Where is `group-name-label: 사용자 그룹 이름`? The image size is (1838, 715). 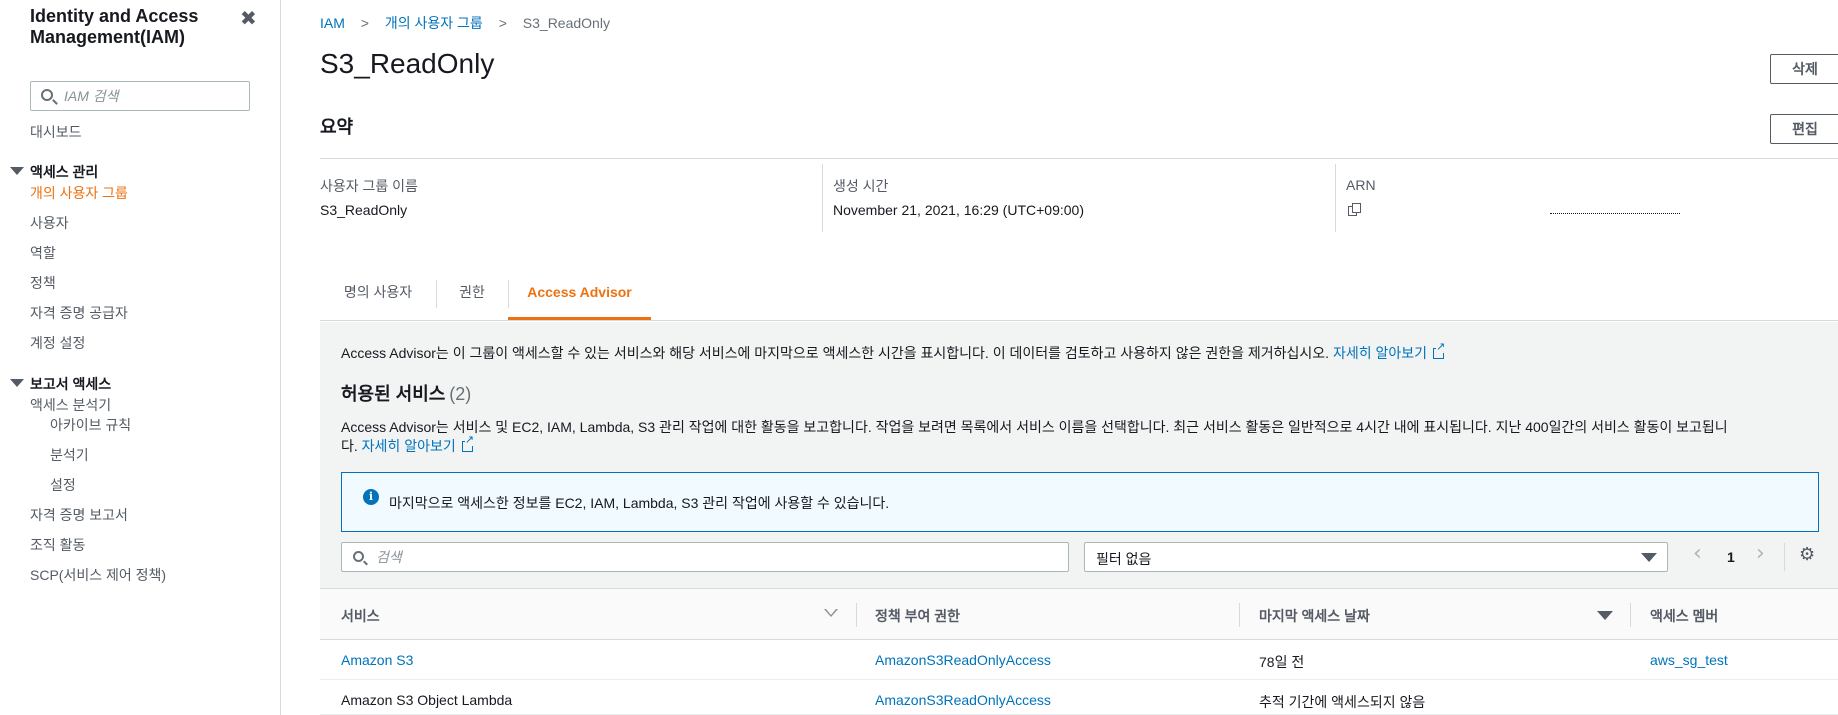 group-name-label: 사용자 그룹 이름 is located at coordinates (369, 186).